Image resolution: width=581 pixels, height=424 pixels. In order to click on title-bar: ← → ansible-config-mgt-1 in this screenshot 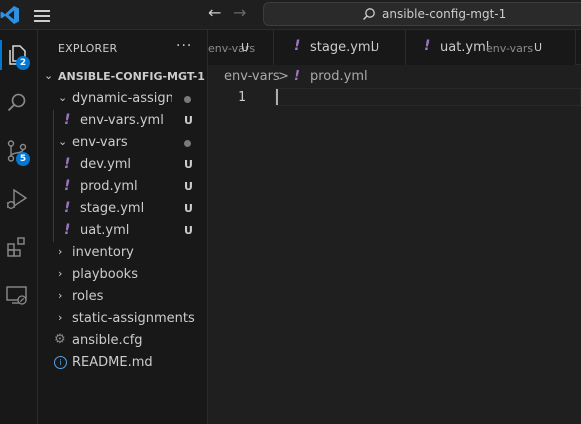, I will do `click(290, 15)`.